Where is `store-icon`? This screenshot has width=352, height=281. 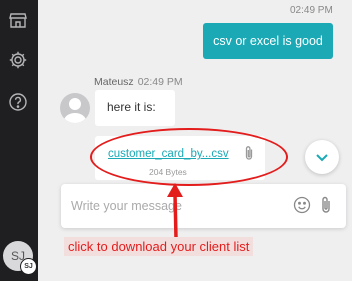 store-icon is located at coordinates (18, 20).